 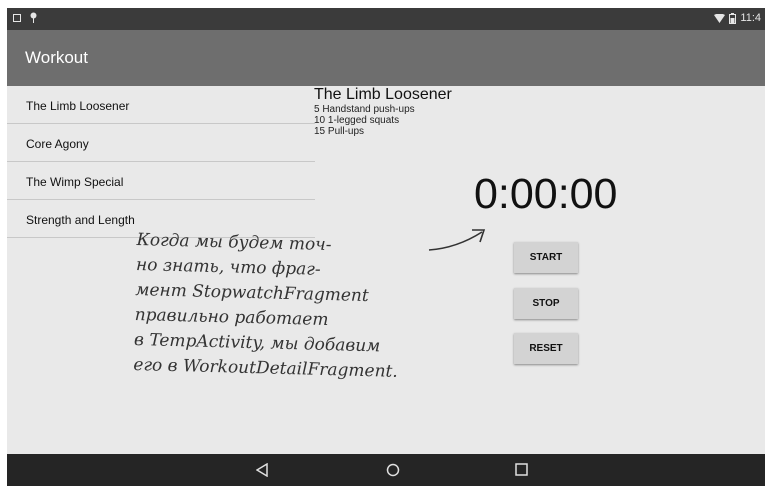 What do you see at coordinates (262, 470) in the screenshot?
I see `back-icon` at bounding box center [262, 470].